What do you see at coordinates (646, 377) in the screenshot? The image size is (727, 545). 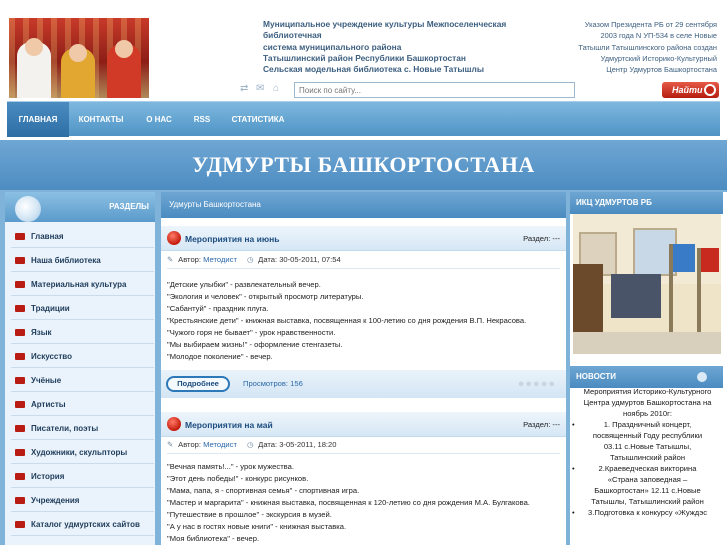 I see `news-block-title: НОВОСТИ` at bounding box center [646, 377].